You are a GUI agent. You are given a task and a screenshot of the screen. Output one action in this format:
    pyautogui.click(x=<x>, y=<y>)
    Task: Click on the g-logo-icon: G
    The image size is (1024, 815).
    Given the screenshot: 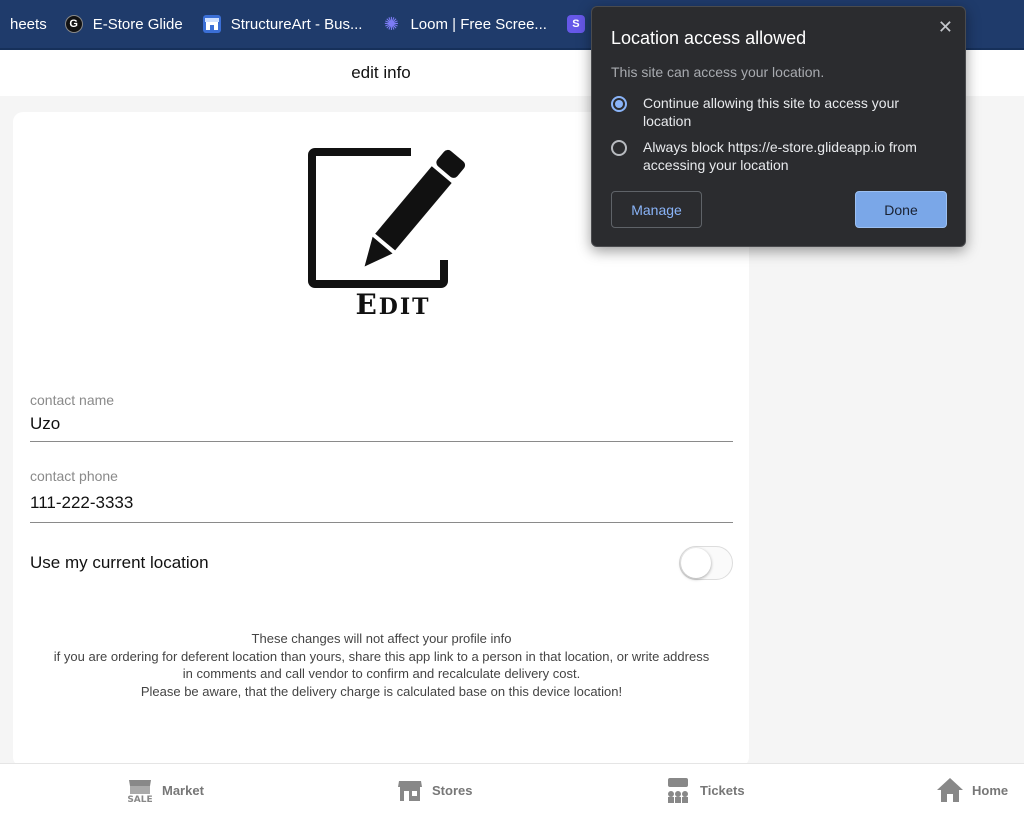 What is the action you would take?
    pyautogui.click(x=73, y=24)
    